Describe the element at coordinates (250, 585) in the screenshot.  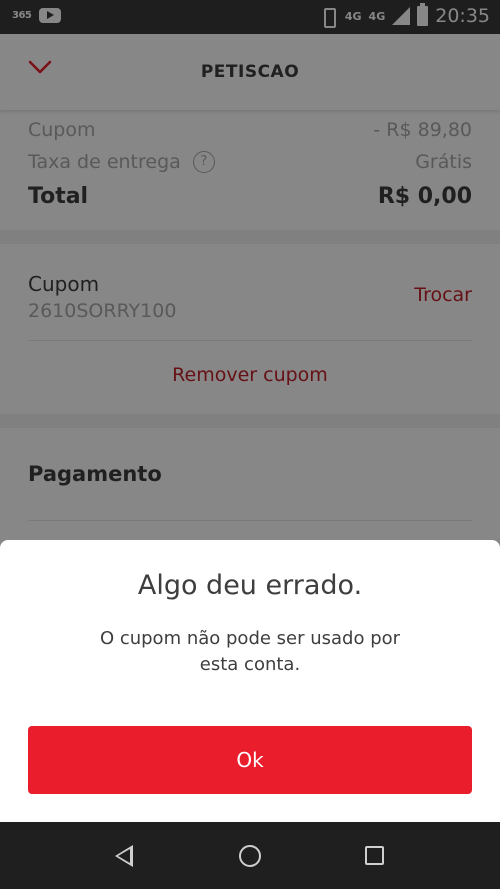
I see `dialog-title: Algo deu errado.` at that location.